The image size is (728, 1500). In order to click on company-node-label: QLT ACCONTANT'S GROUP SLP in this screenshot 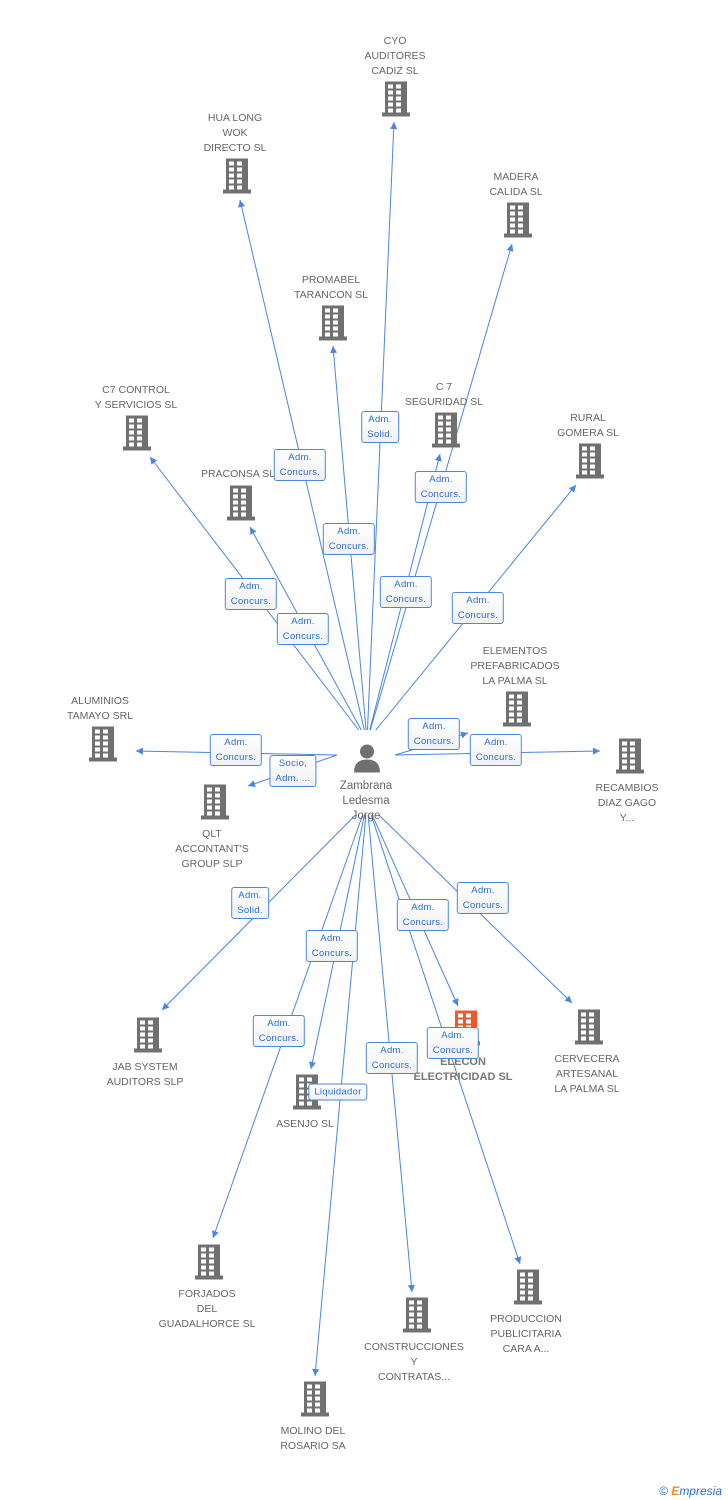, I will do `click(212, 849)`.